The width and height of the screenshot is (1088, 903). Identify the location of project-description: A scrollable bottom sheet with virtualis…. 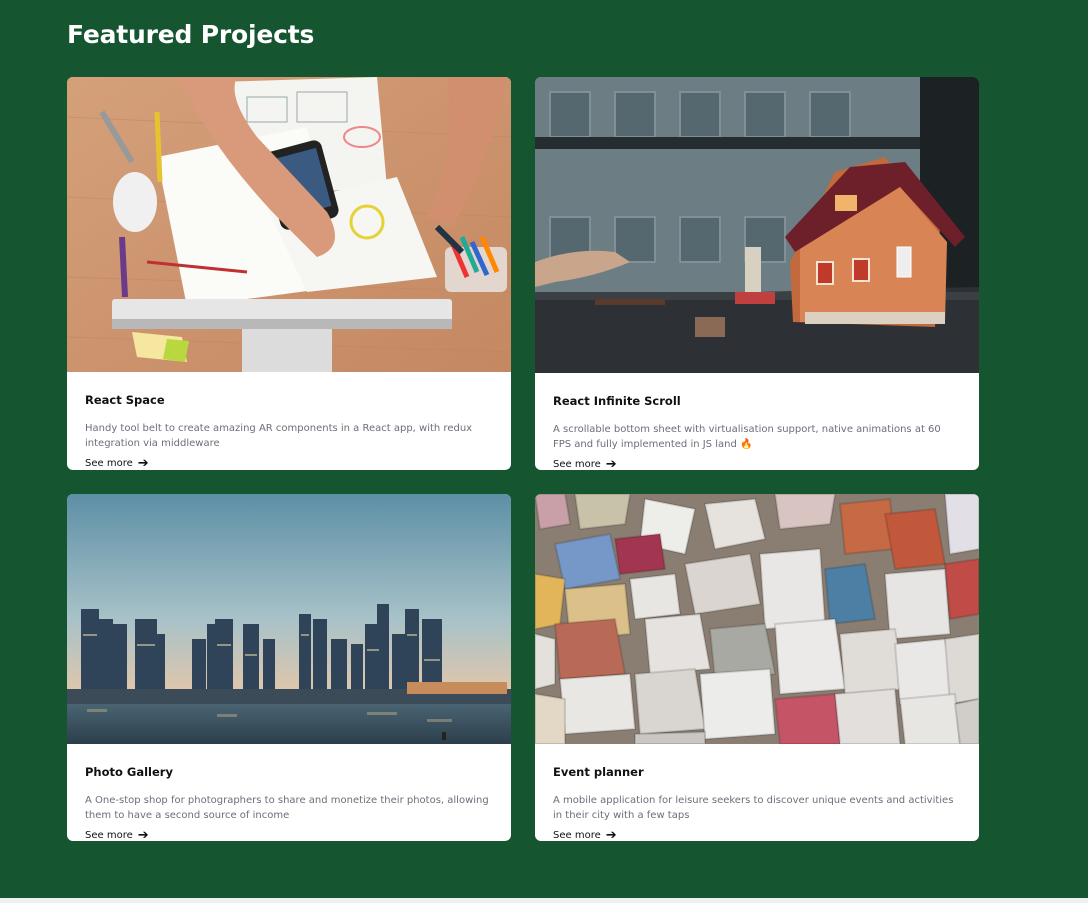
(747, 437).